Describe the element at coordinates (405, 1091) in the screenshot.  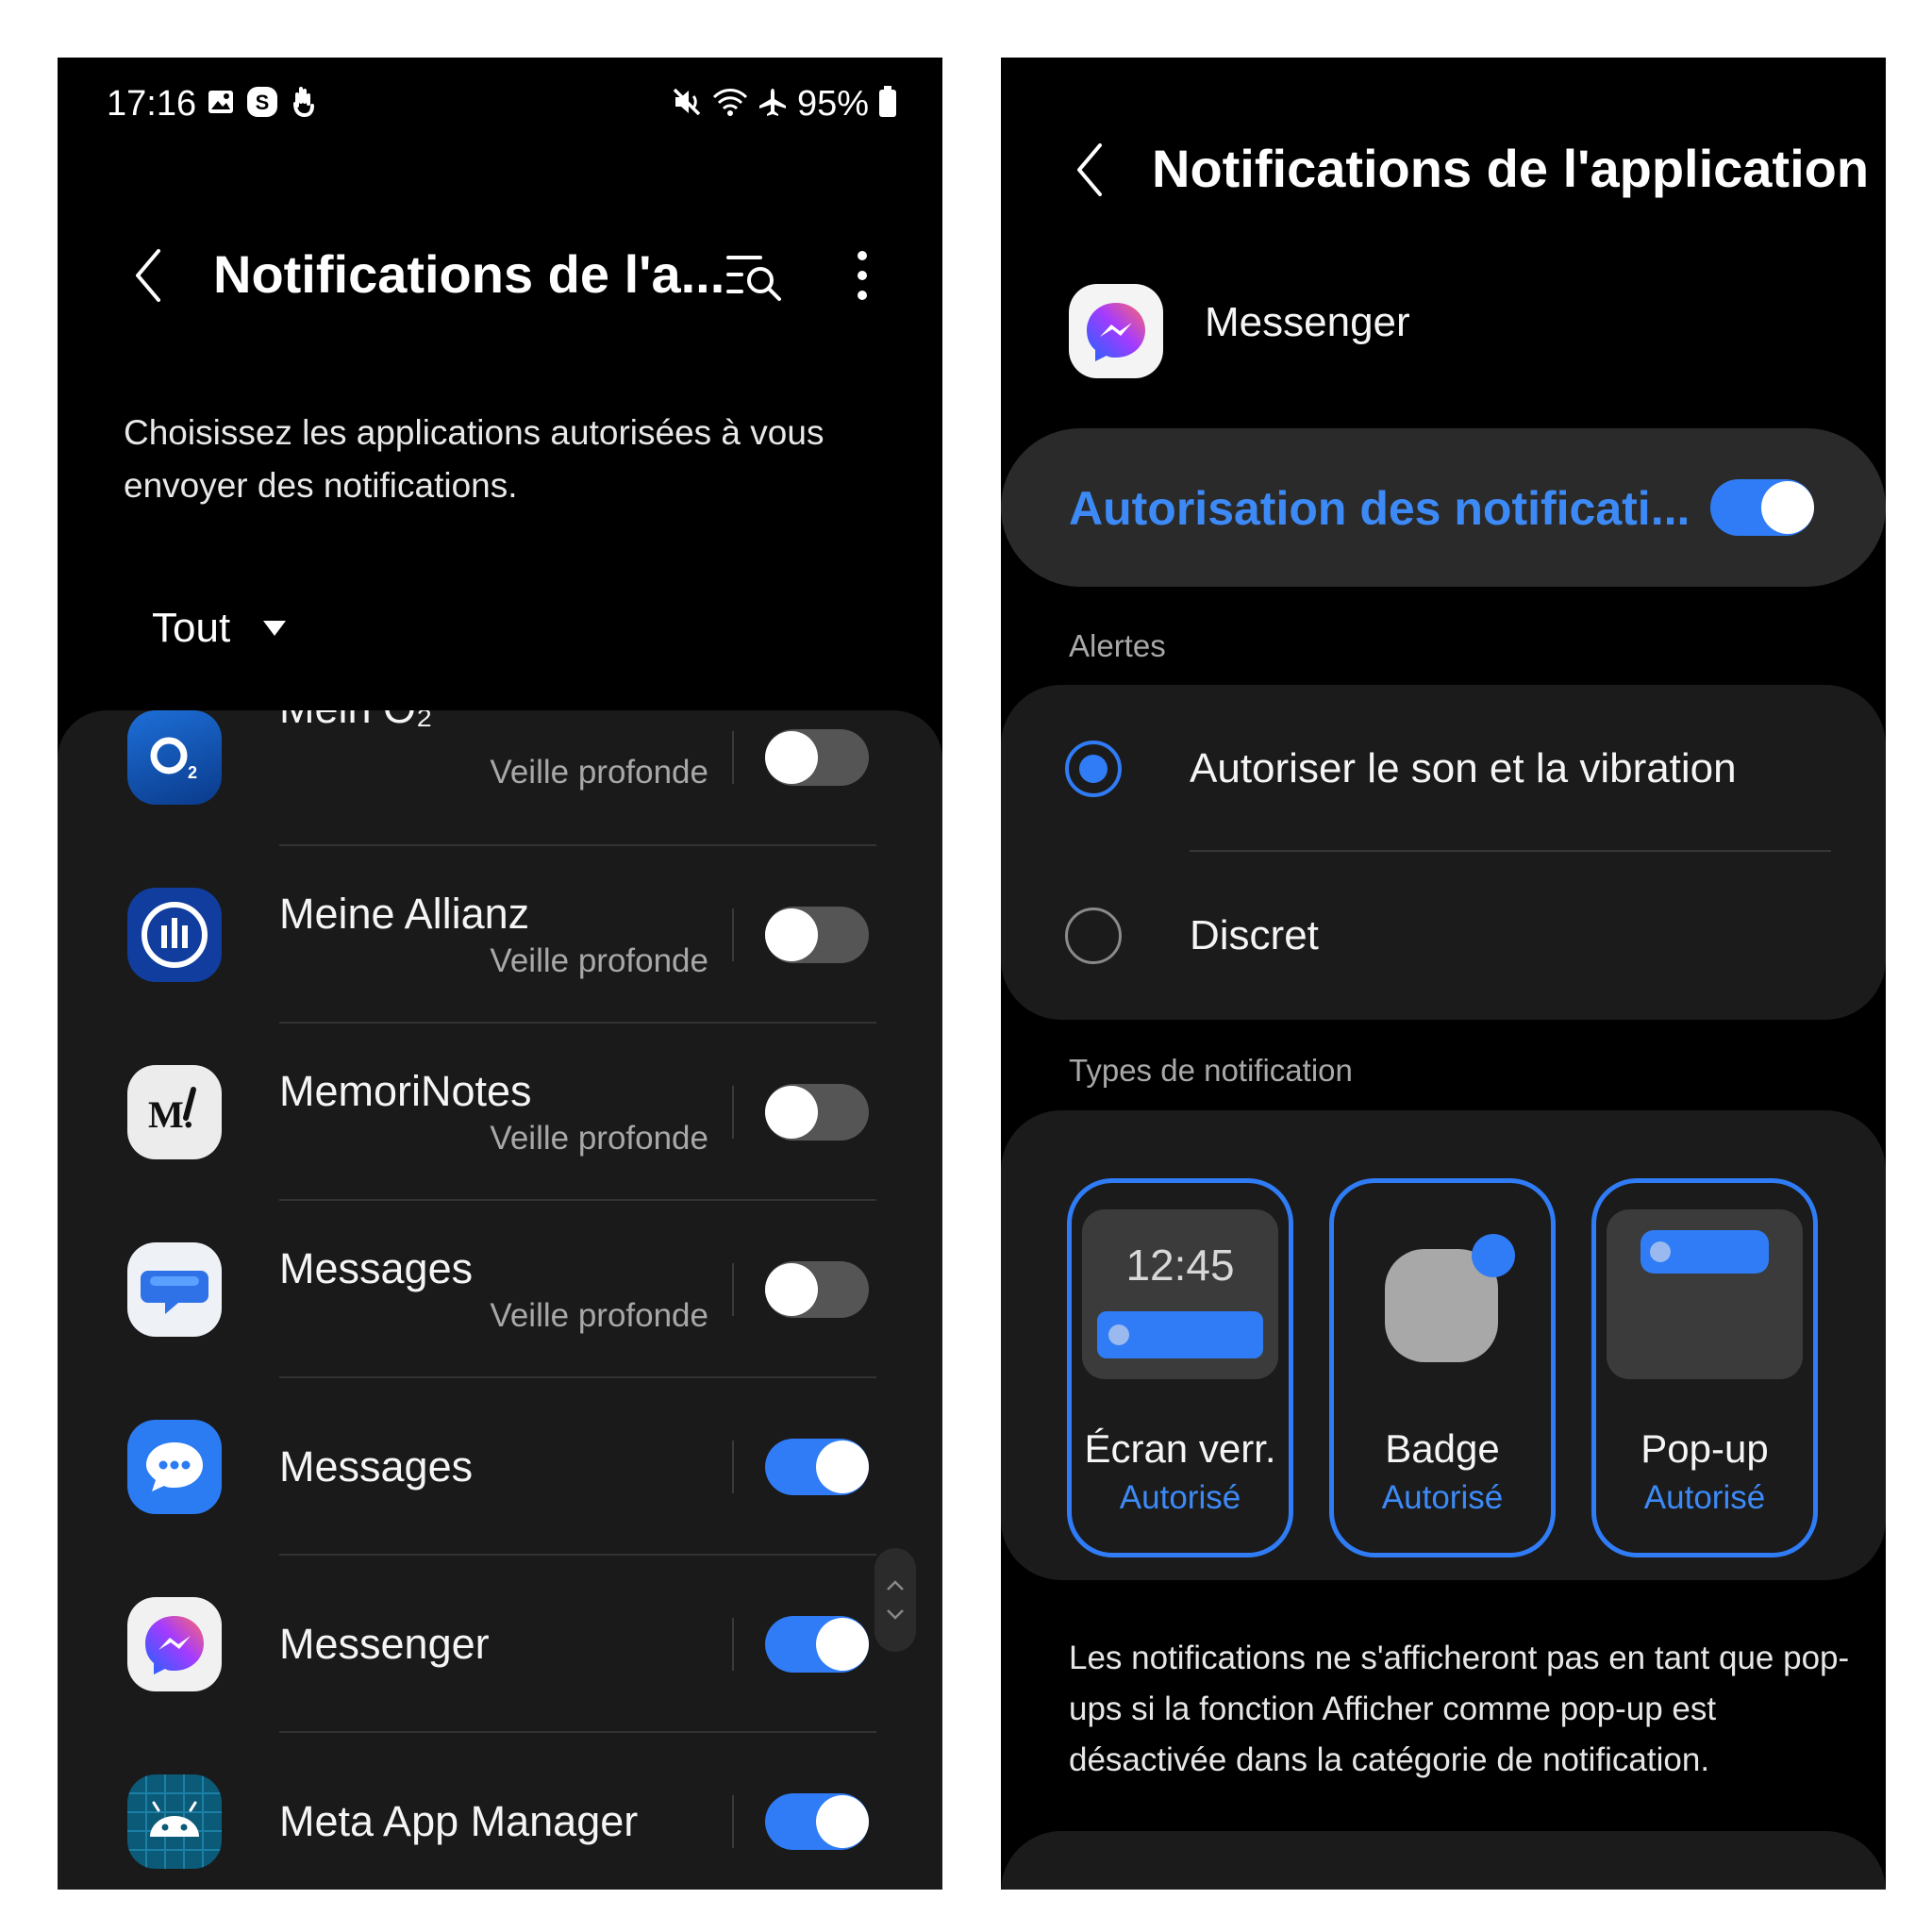
I see `app-name: MemoriNotes` at that location.